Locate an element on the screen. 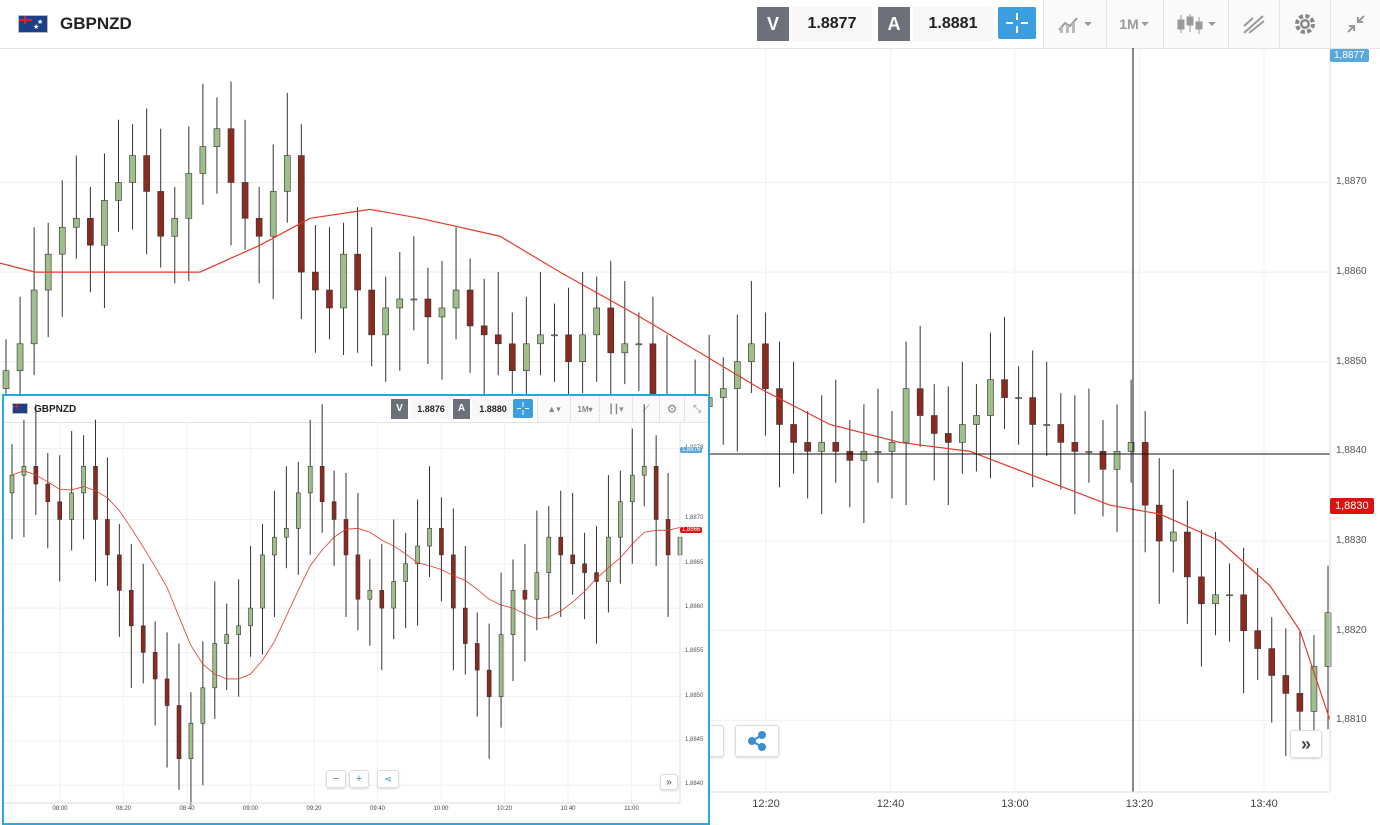 The height and width of the screenshot is (825, 1380). inset-zoom-in-button: + is located at coordinates (359, 779).